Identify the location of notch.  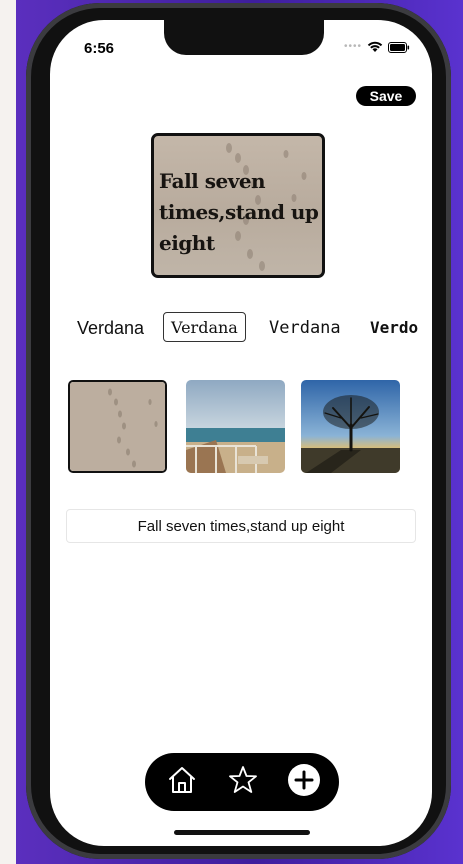
(244, 37).